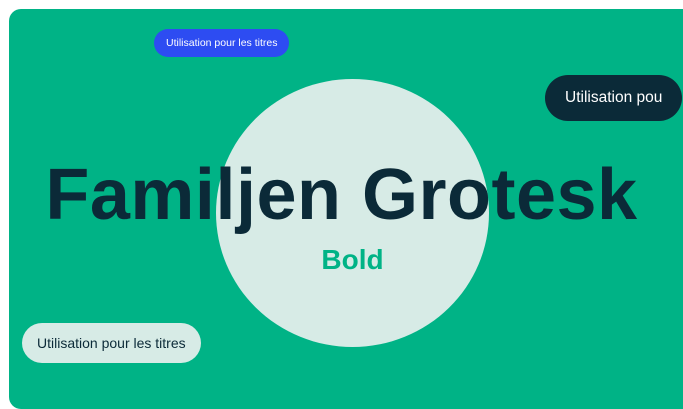  I want to click on usage-tag-blue-label: Utilisation pour les titres, so click(222, 43).